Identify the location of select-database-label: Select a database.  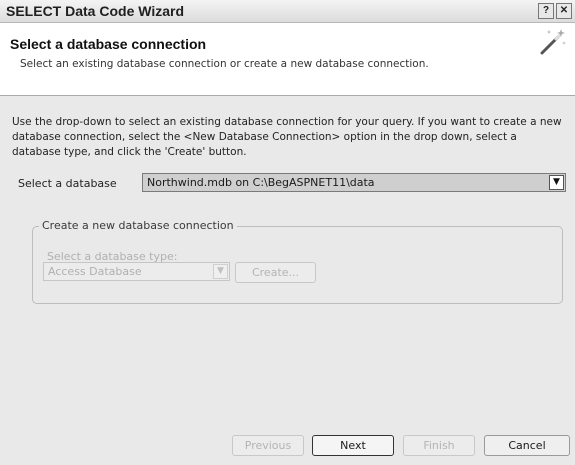
(67, 183).